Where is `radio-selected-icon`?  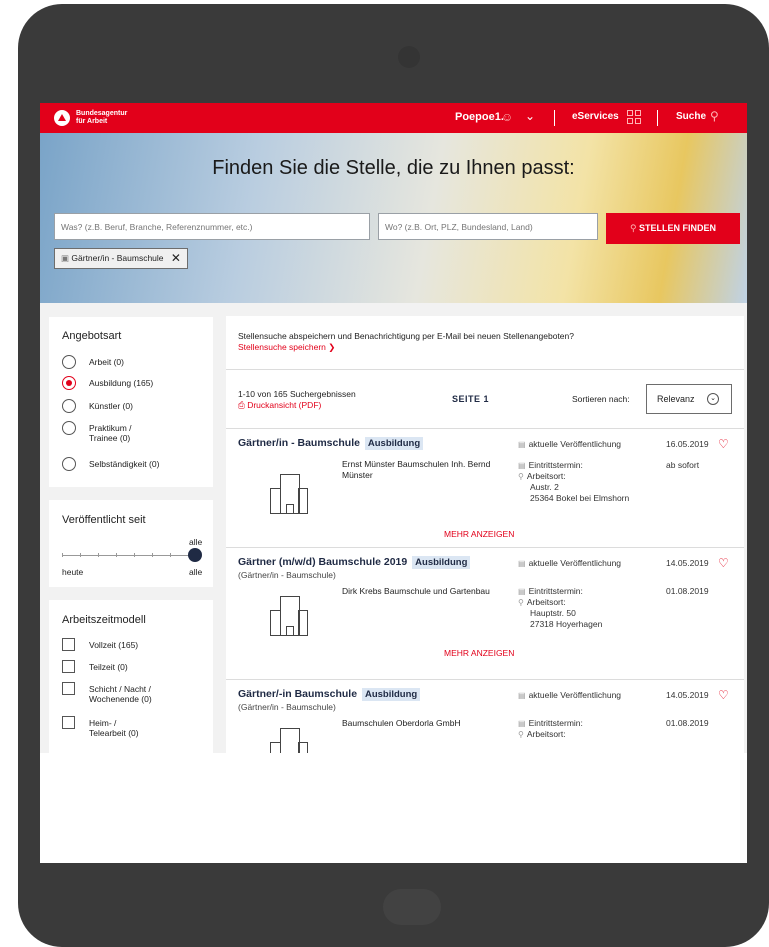
radio-selected-icon is located at coordinates (69, 383).